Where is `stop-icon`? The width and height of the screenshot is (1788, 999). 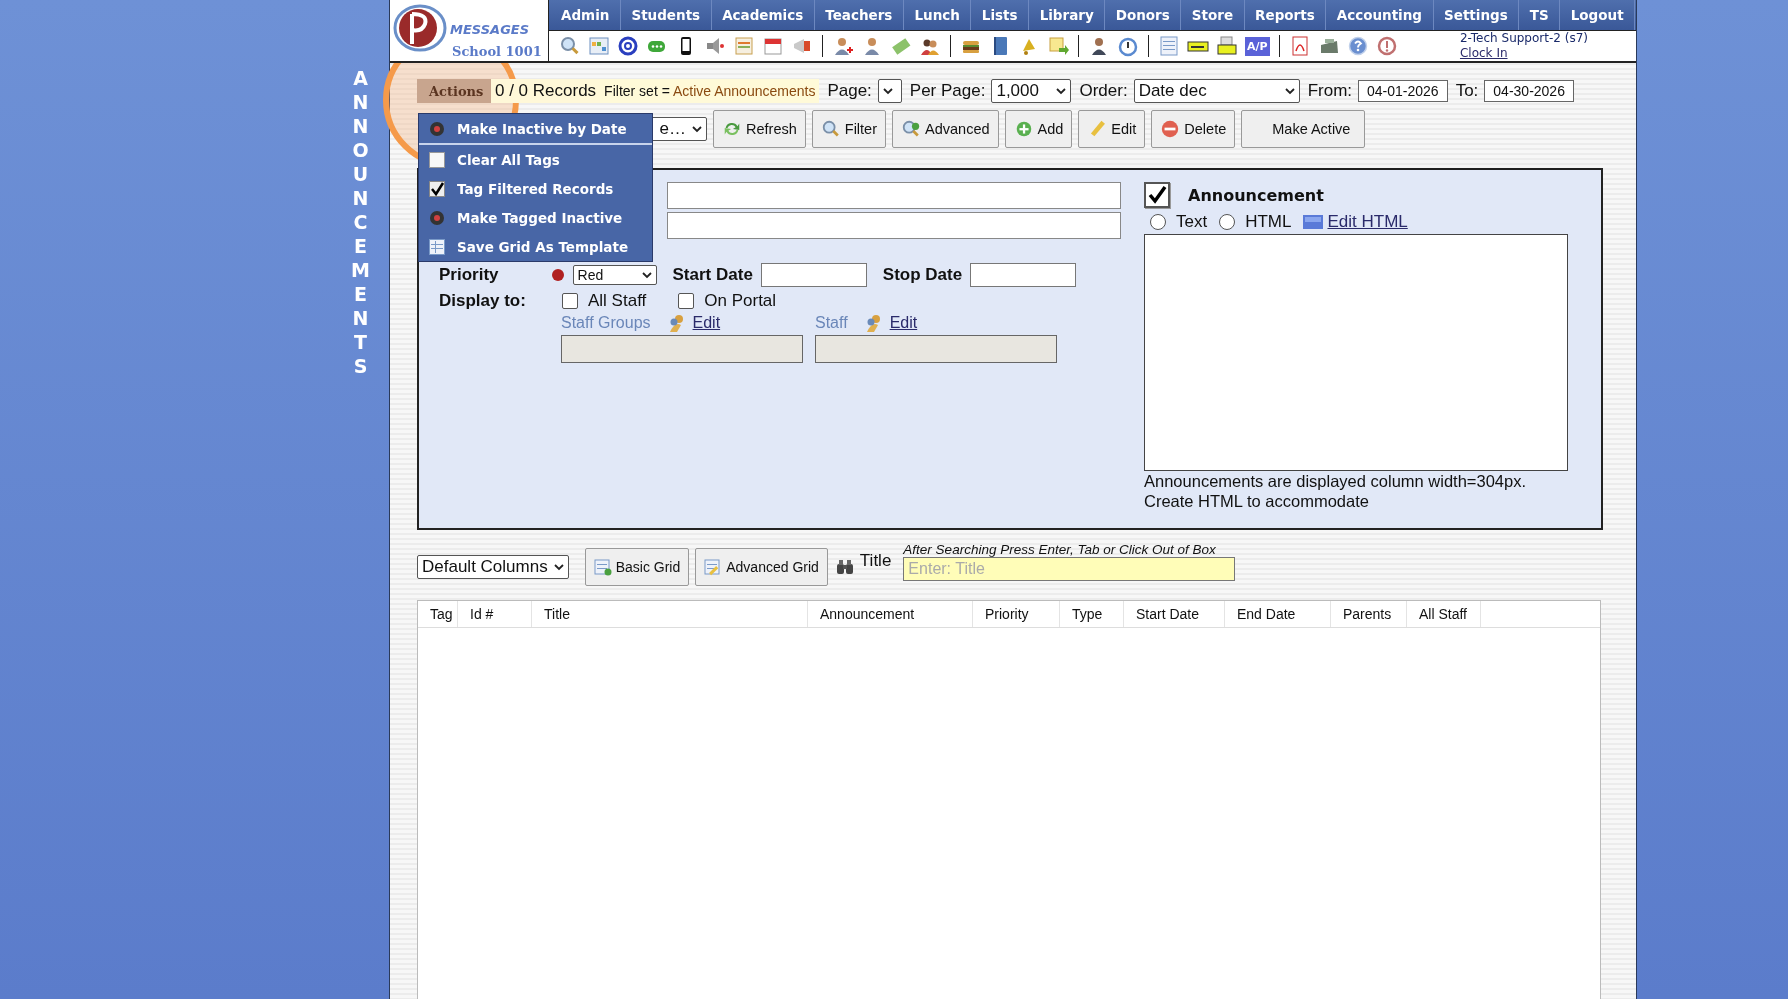 stop-icon is located at coordinates (1386, 46).